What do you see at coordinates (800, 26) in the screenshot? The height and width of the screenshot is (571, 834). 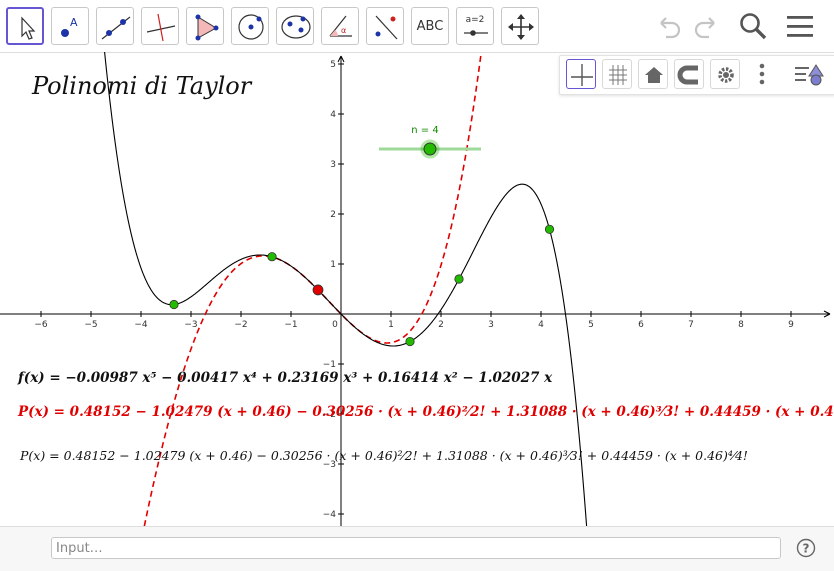 I see `menu-icon` at bounding box center [800, 26].